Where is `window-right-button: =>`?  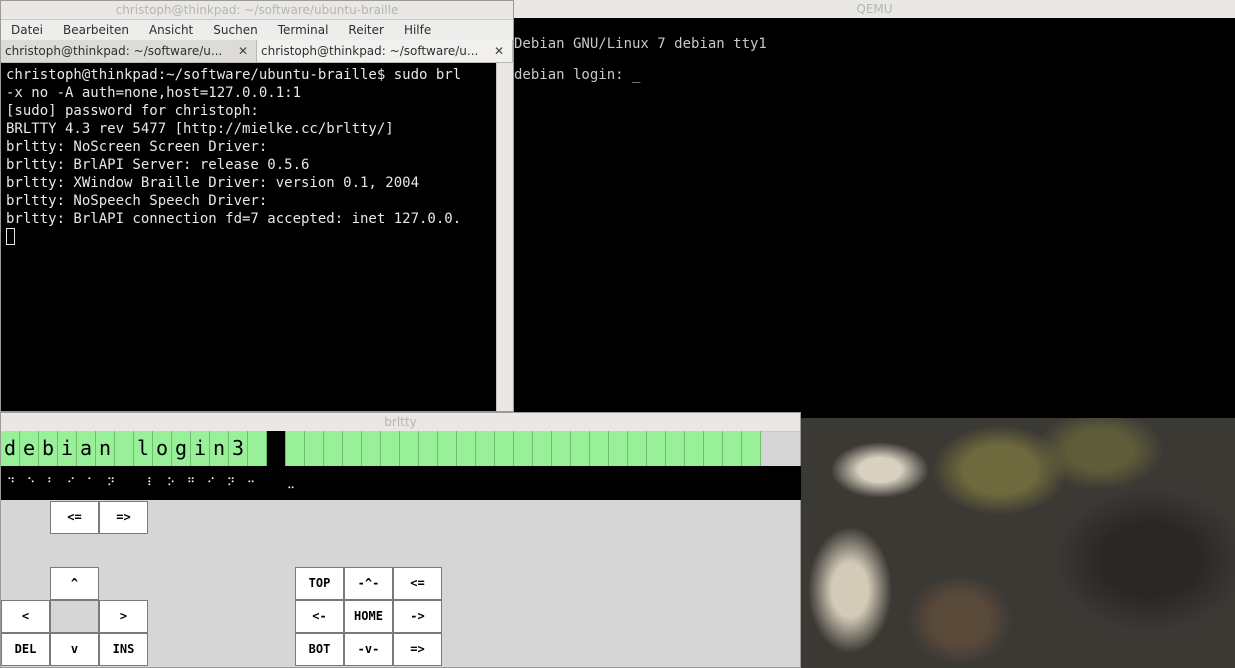 window-right-button: => is located at coordinates (123, 517).